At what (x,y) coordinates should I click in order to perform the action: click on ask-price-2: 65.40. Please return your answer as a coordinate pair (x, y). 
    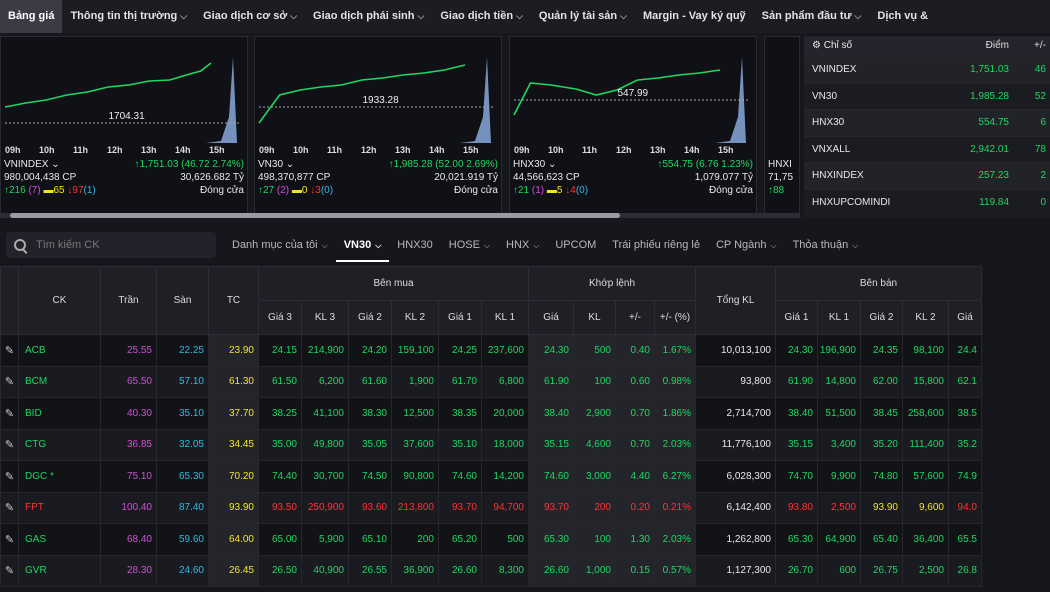
    Looking at the image, I should click on (881, 539).